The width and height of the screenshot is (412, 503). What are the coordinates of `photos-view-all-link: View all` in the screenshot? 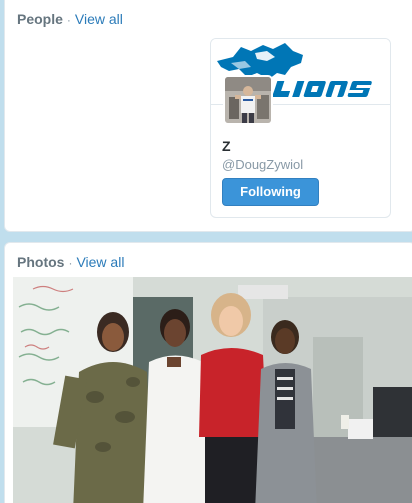 It's located at (100, 262).